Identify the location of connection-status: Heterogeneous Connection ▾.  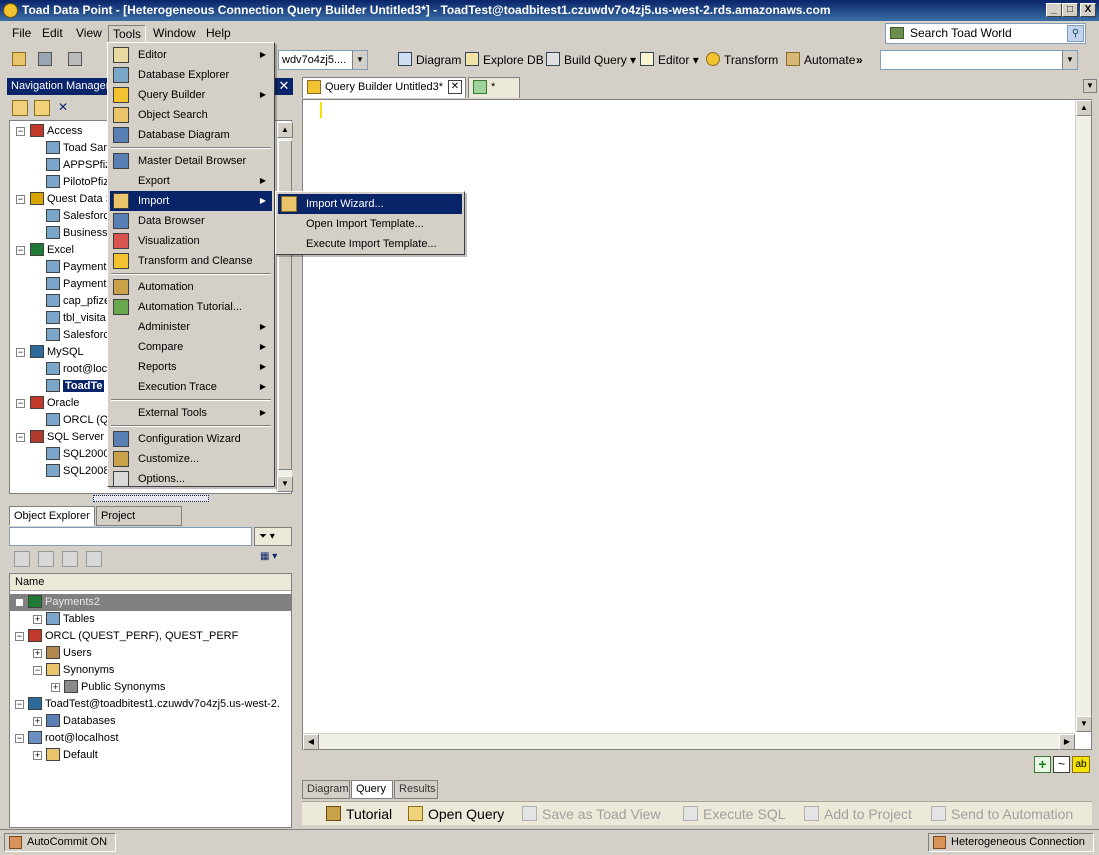
(1011, 844).